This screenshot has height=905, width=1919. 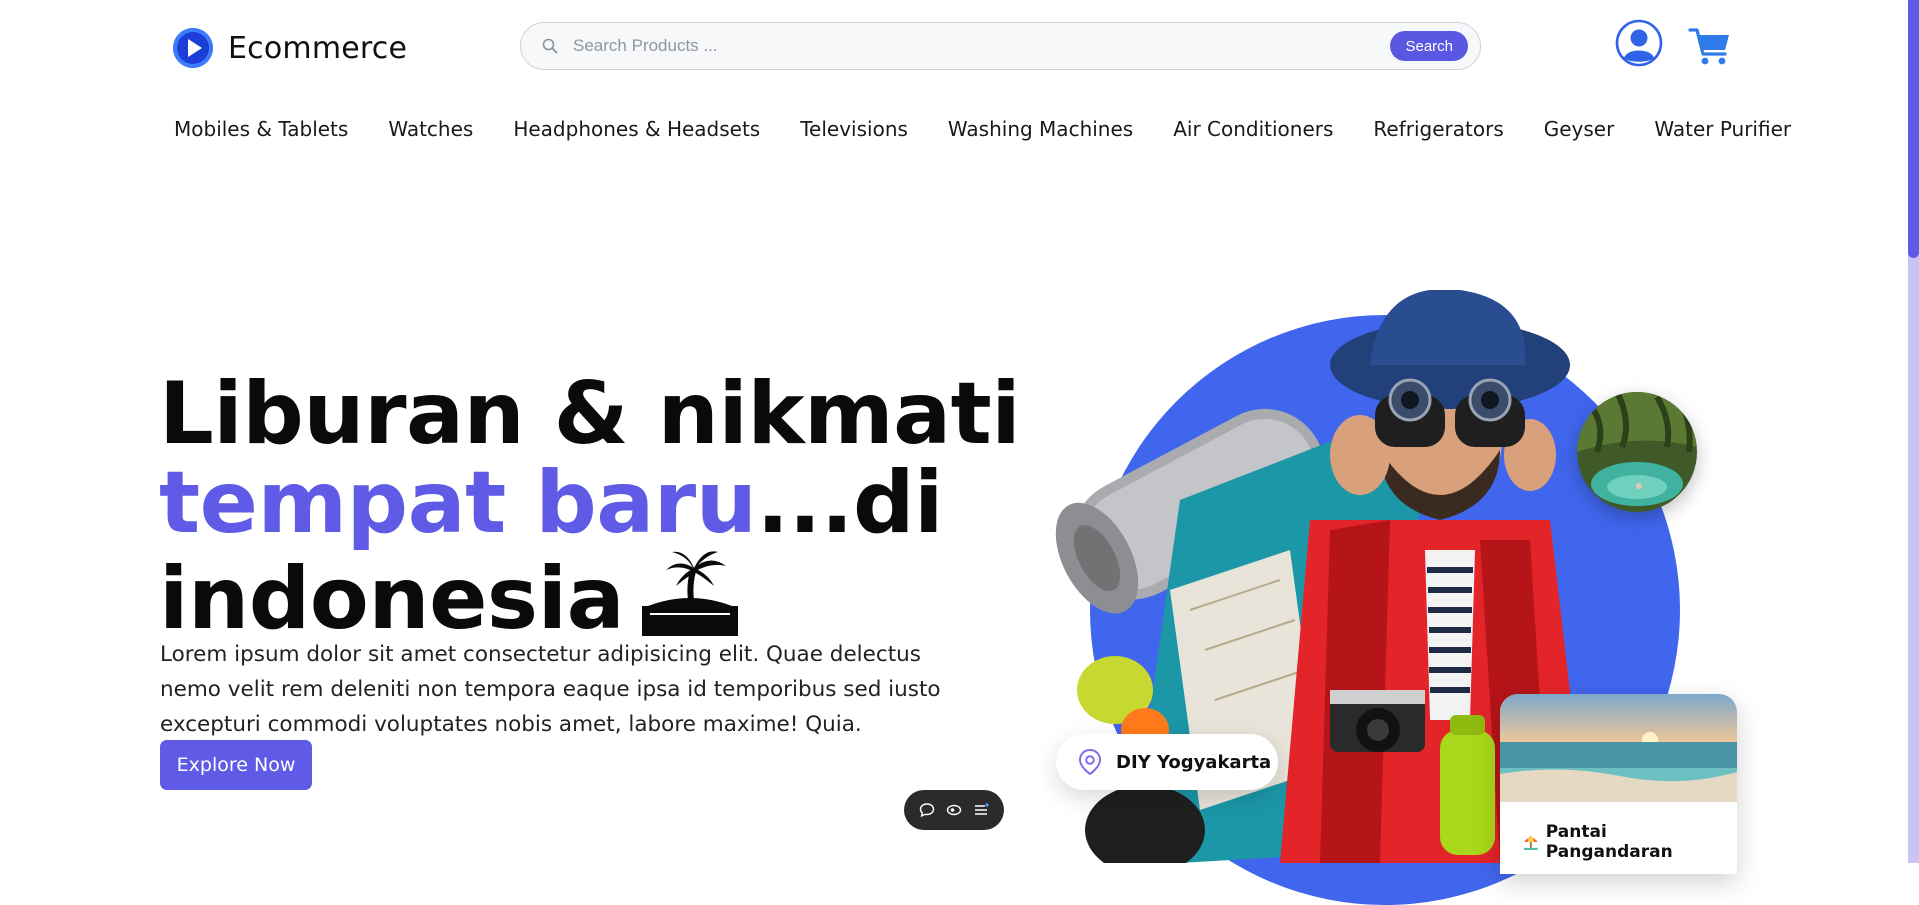 I want to click on location-chip: DIY Yogyakarta, so click(x=1167, y=762).